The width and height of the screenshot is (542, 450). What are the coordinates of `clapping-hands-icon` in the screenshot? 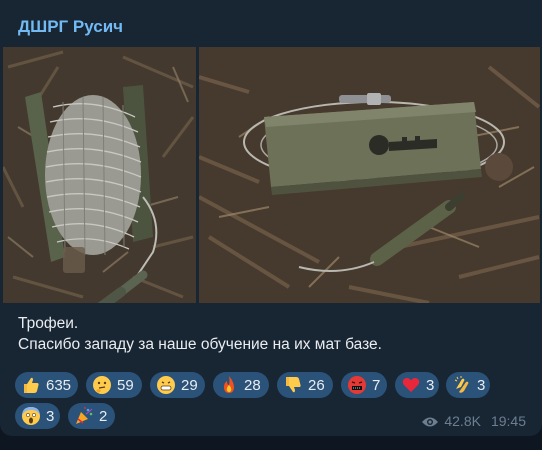 It's located at (462, 385).